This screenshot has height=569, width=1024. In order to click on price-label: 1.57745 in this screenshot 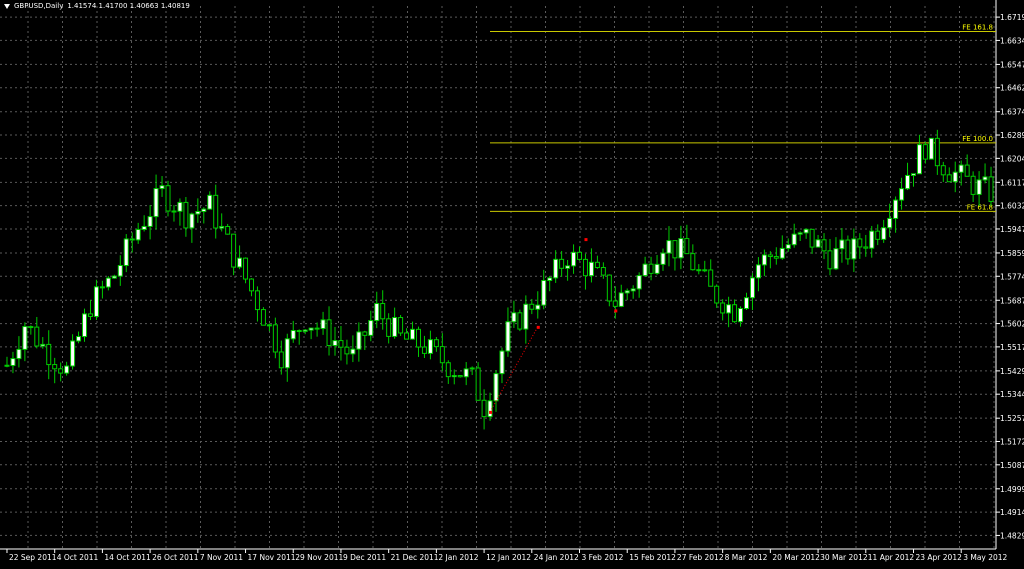, I will do `click(1012, 276)`.